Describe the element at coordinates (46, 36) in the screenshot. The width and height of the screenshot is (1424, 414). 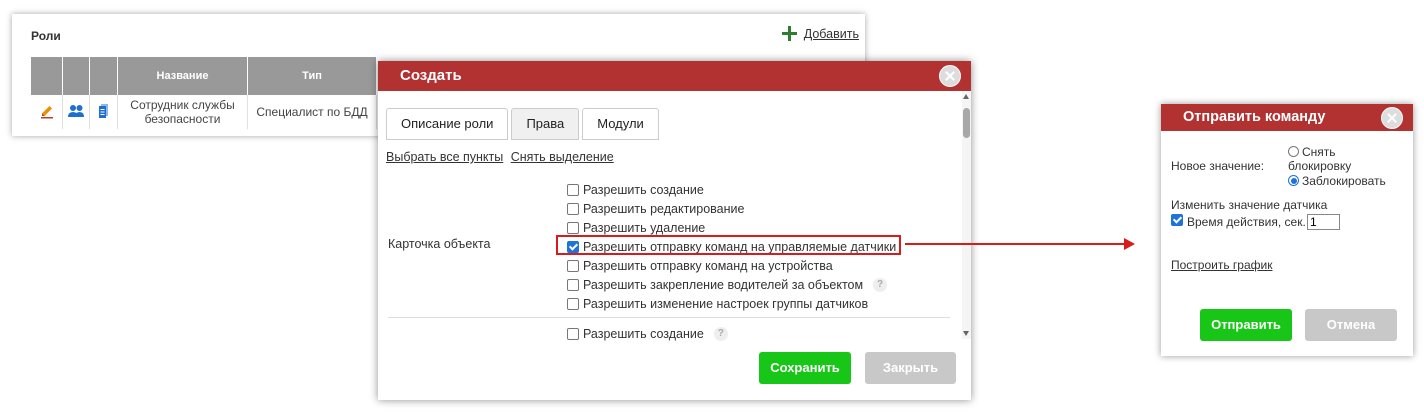
I see `roles-title: Роли` at that location.